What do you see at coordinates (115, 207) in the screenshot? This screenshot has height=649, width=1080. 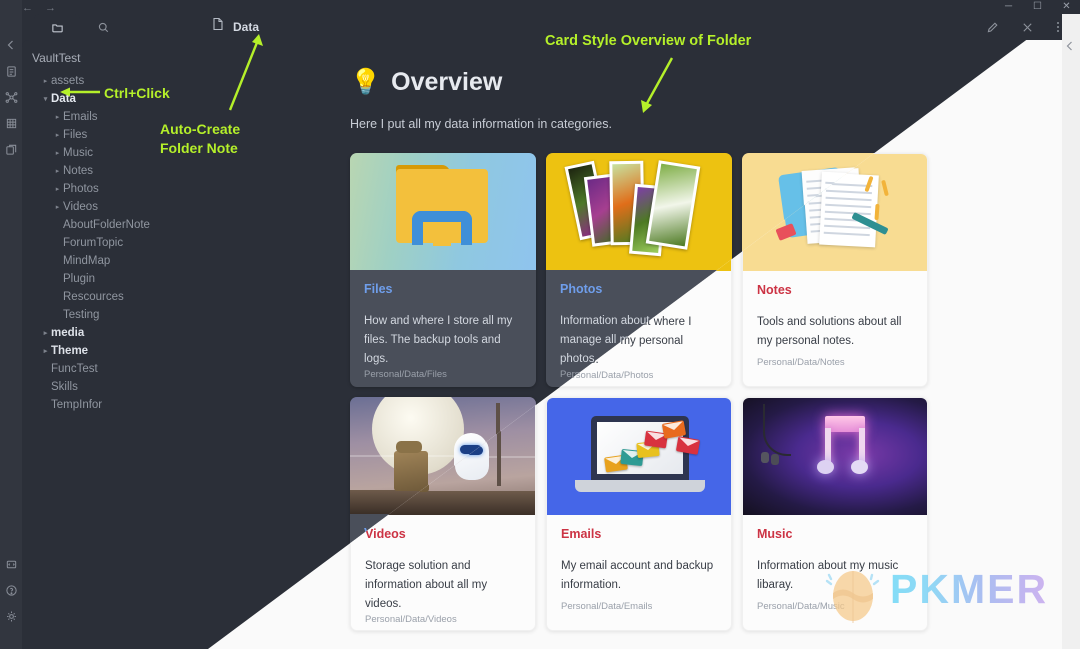 I see `tree-item-videos: ▸Videos` at bounding box center [115, 207].